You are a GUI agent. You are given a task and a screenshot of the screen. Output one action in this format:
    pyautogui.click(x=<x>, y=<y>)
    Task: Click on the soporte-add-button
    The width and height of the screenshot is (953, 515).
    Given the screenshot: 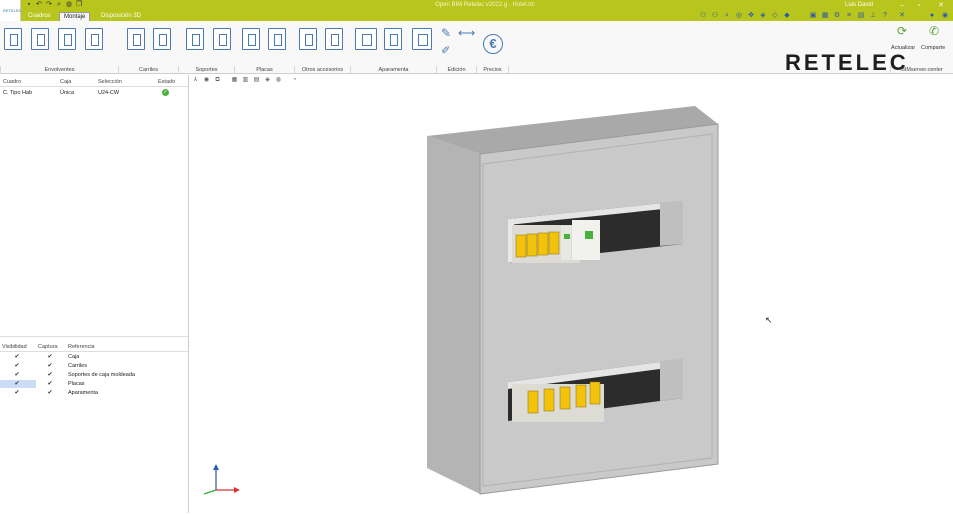 What is the action you would take?
    pyautogui.click(x=195, y=39)
    